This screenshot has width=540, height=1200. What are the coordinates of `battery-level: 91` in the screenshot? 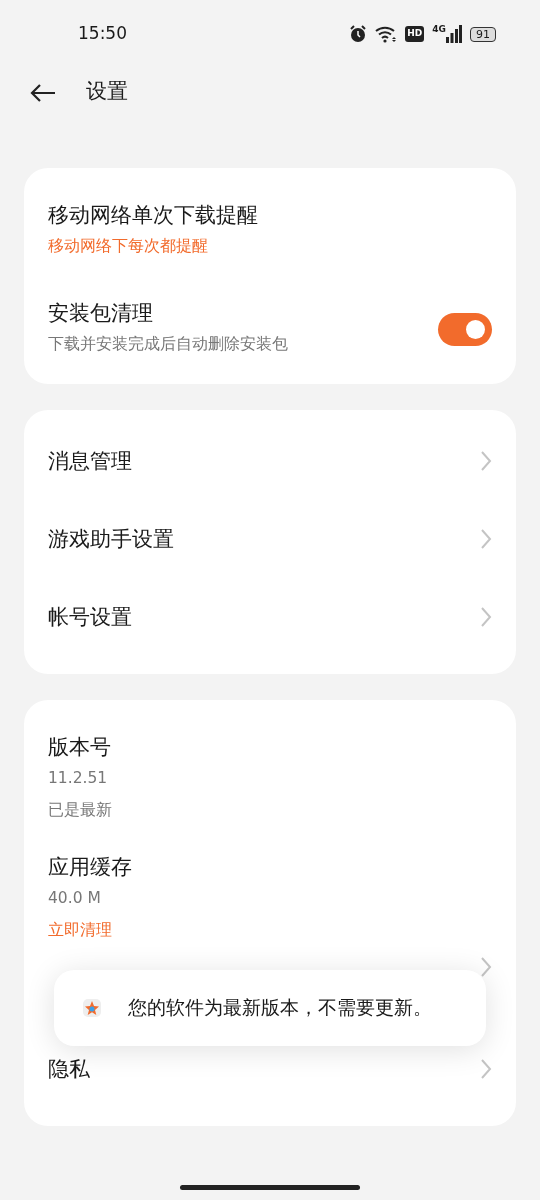 It's located at (483, 34).